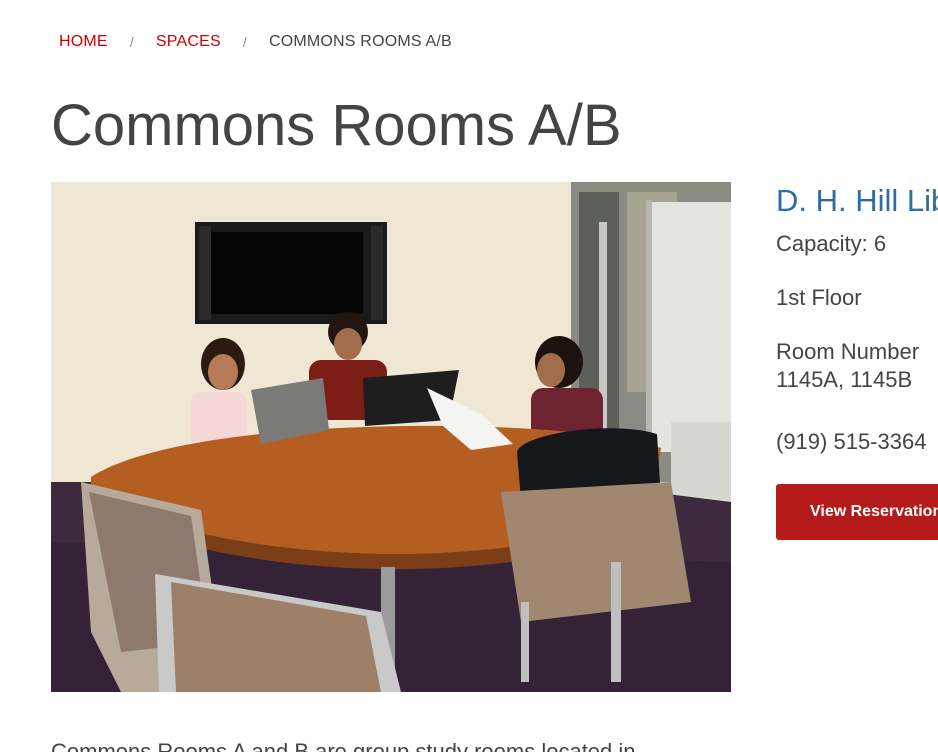 This screenshot has height=752, width=938. What do you see at coordinates (188, 42) in the screenshot?
I see `breadcrumb-spaces-link: SPACES` at bounding box center [188, 42].